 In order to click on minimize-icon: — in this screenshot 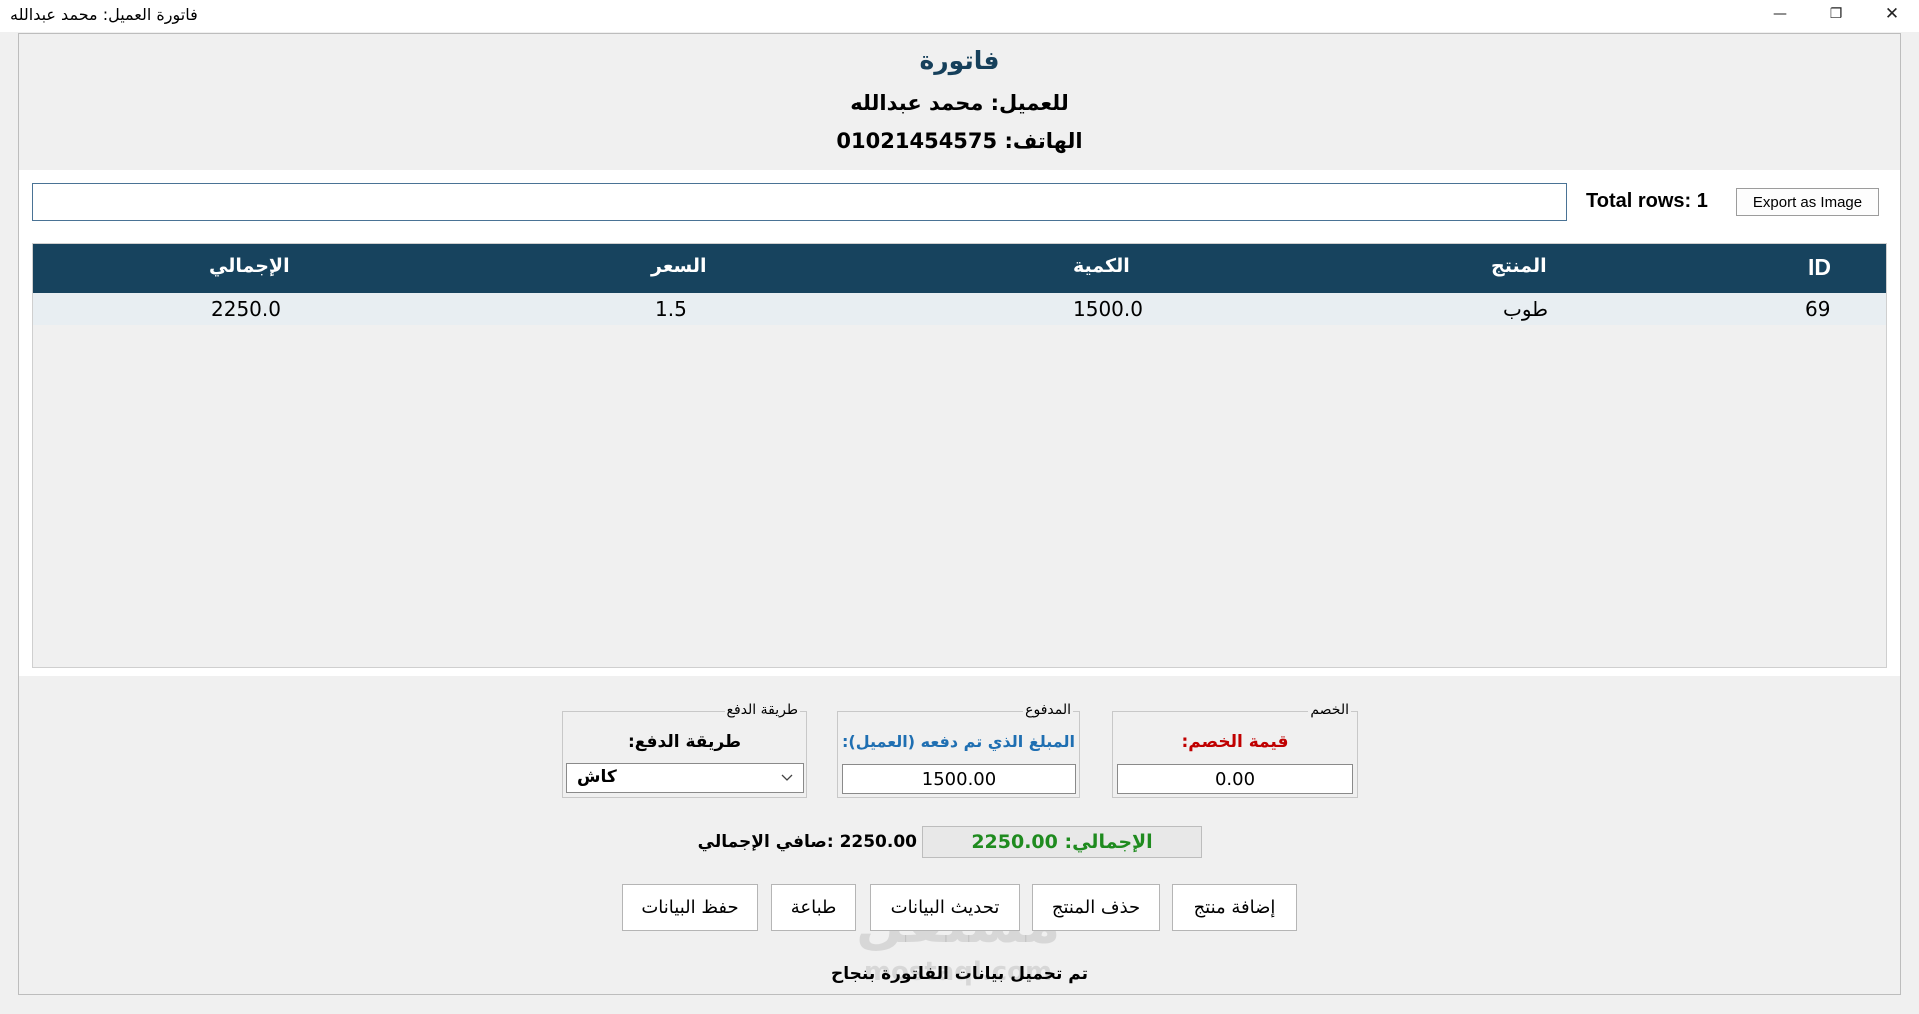, I will do `click(1780, 14)`.